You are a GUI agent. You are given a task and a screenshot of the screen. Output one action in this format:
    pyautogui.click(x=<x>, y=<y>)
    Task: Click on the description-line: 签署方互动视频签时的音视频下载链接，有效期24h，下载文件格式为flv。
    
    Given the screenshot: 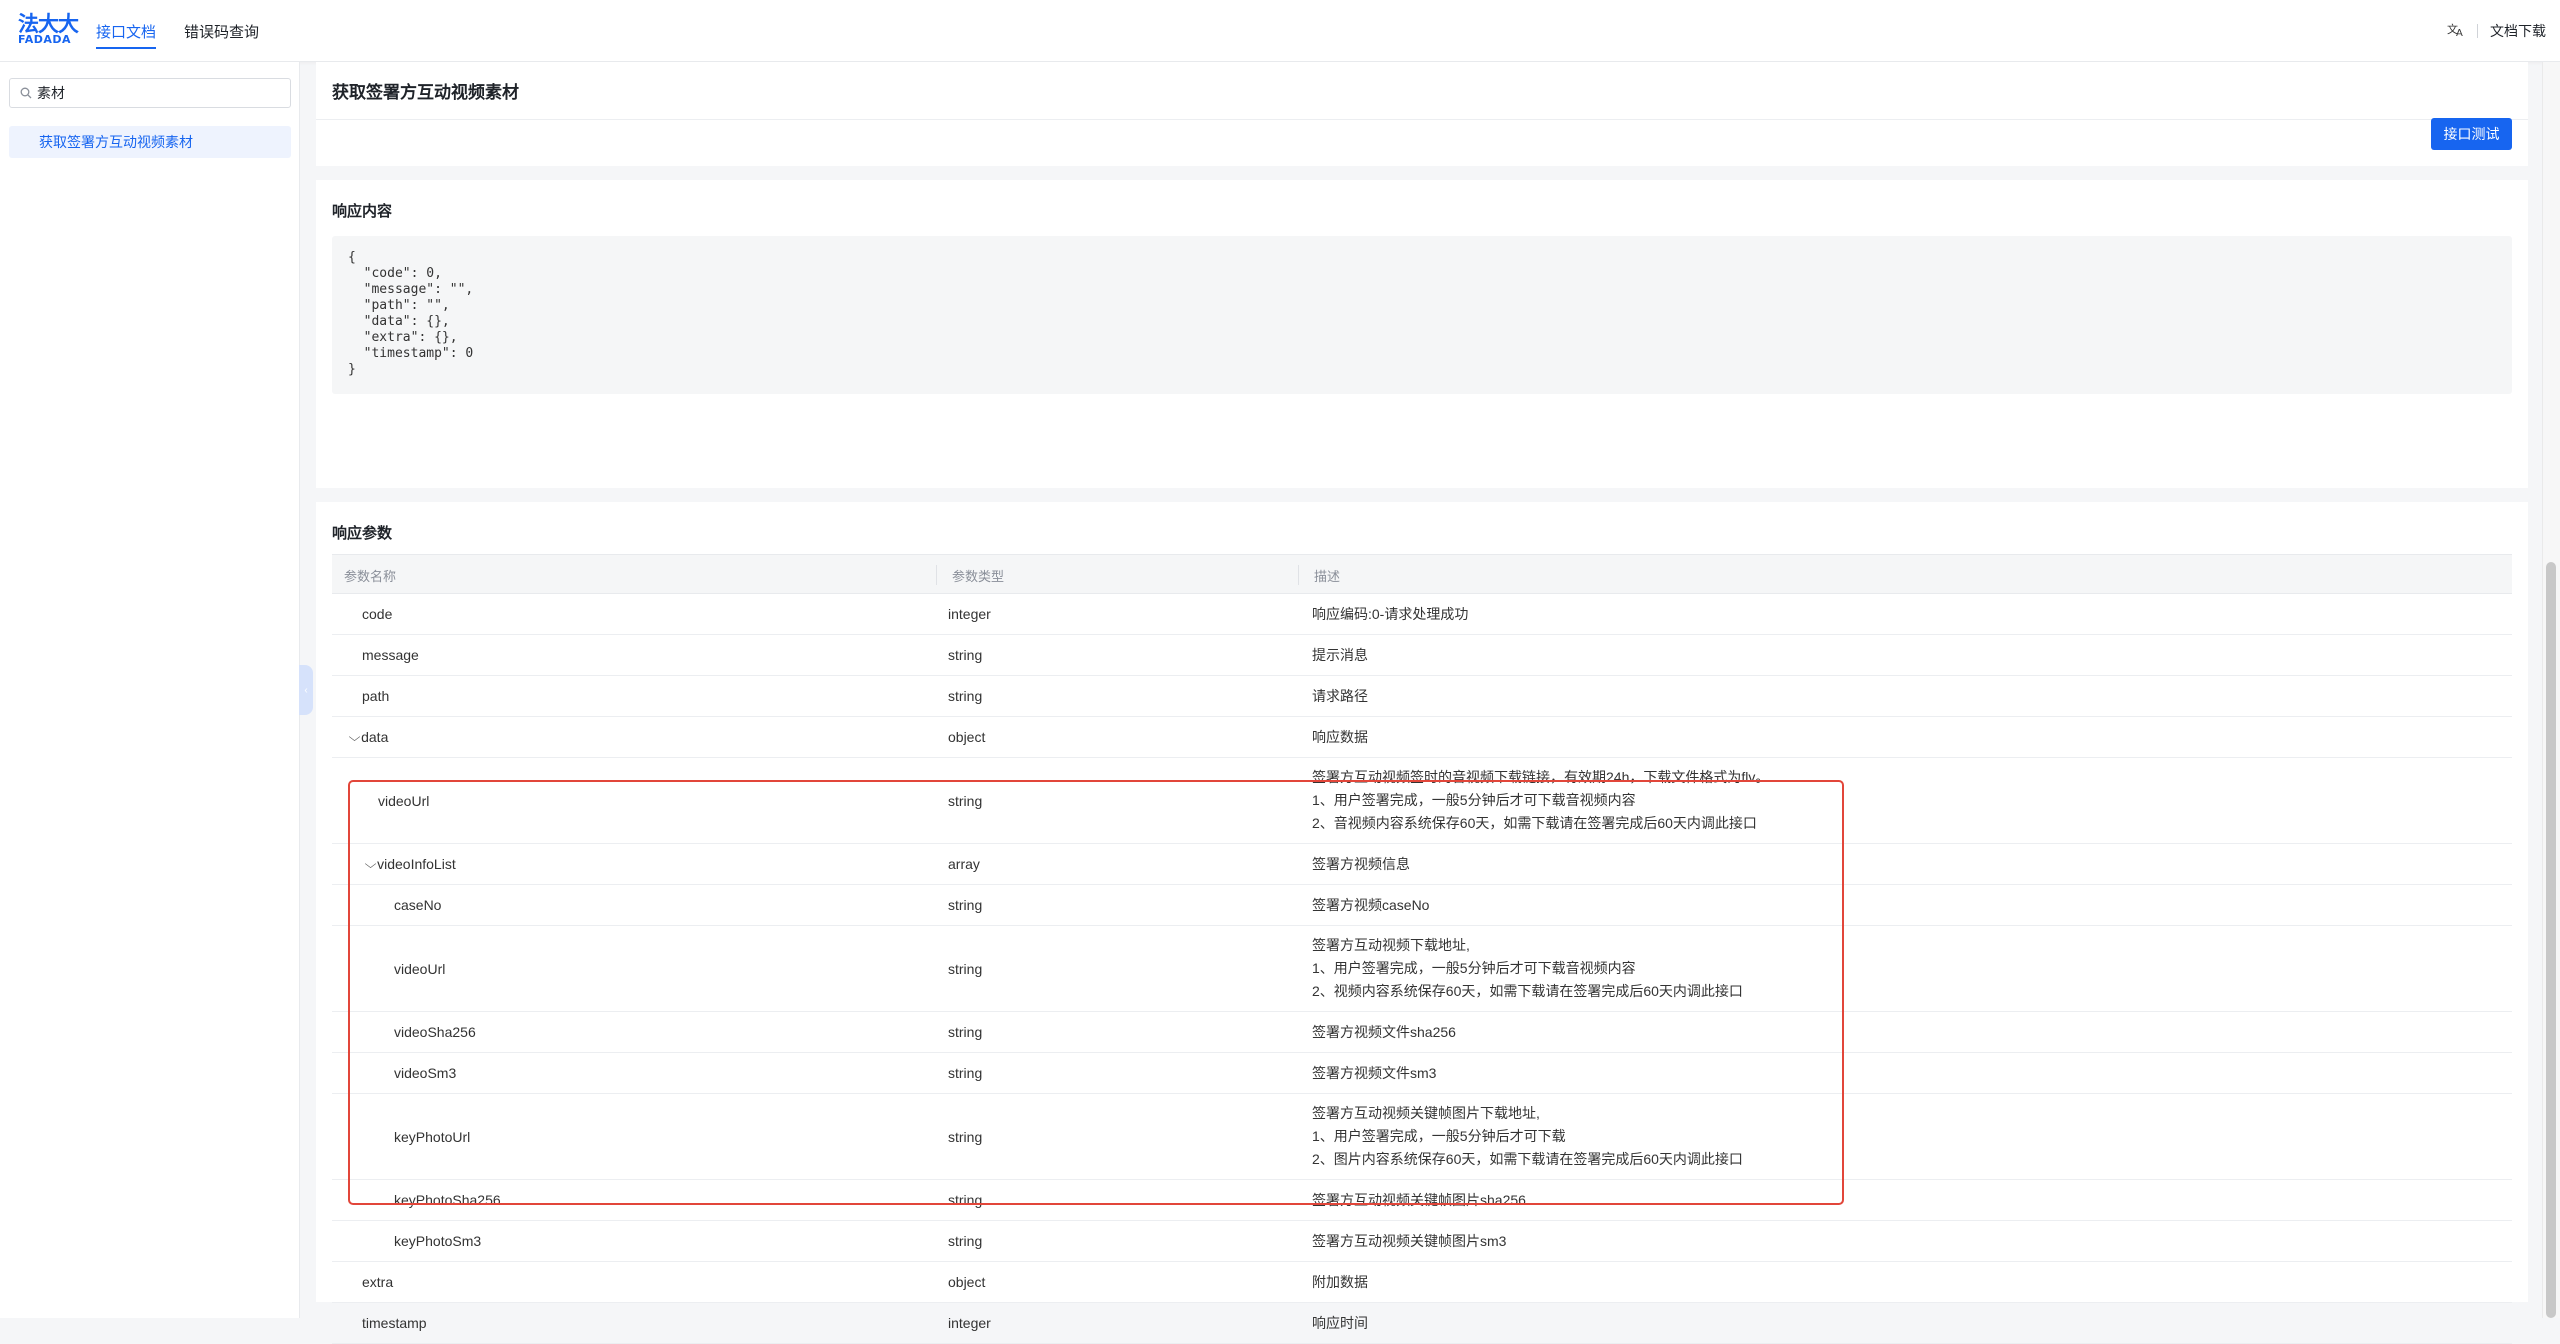 What is the action you would take?
    pyautogui.click(x=1541, y=777)
    